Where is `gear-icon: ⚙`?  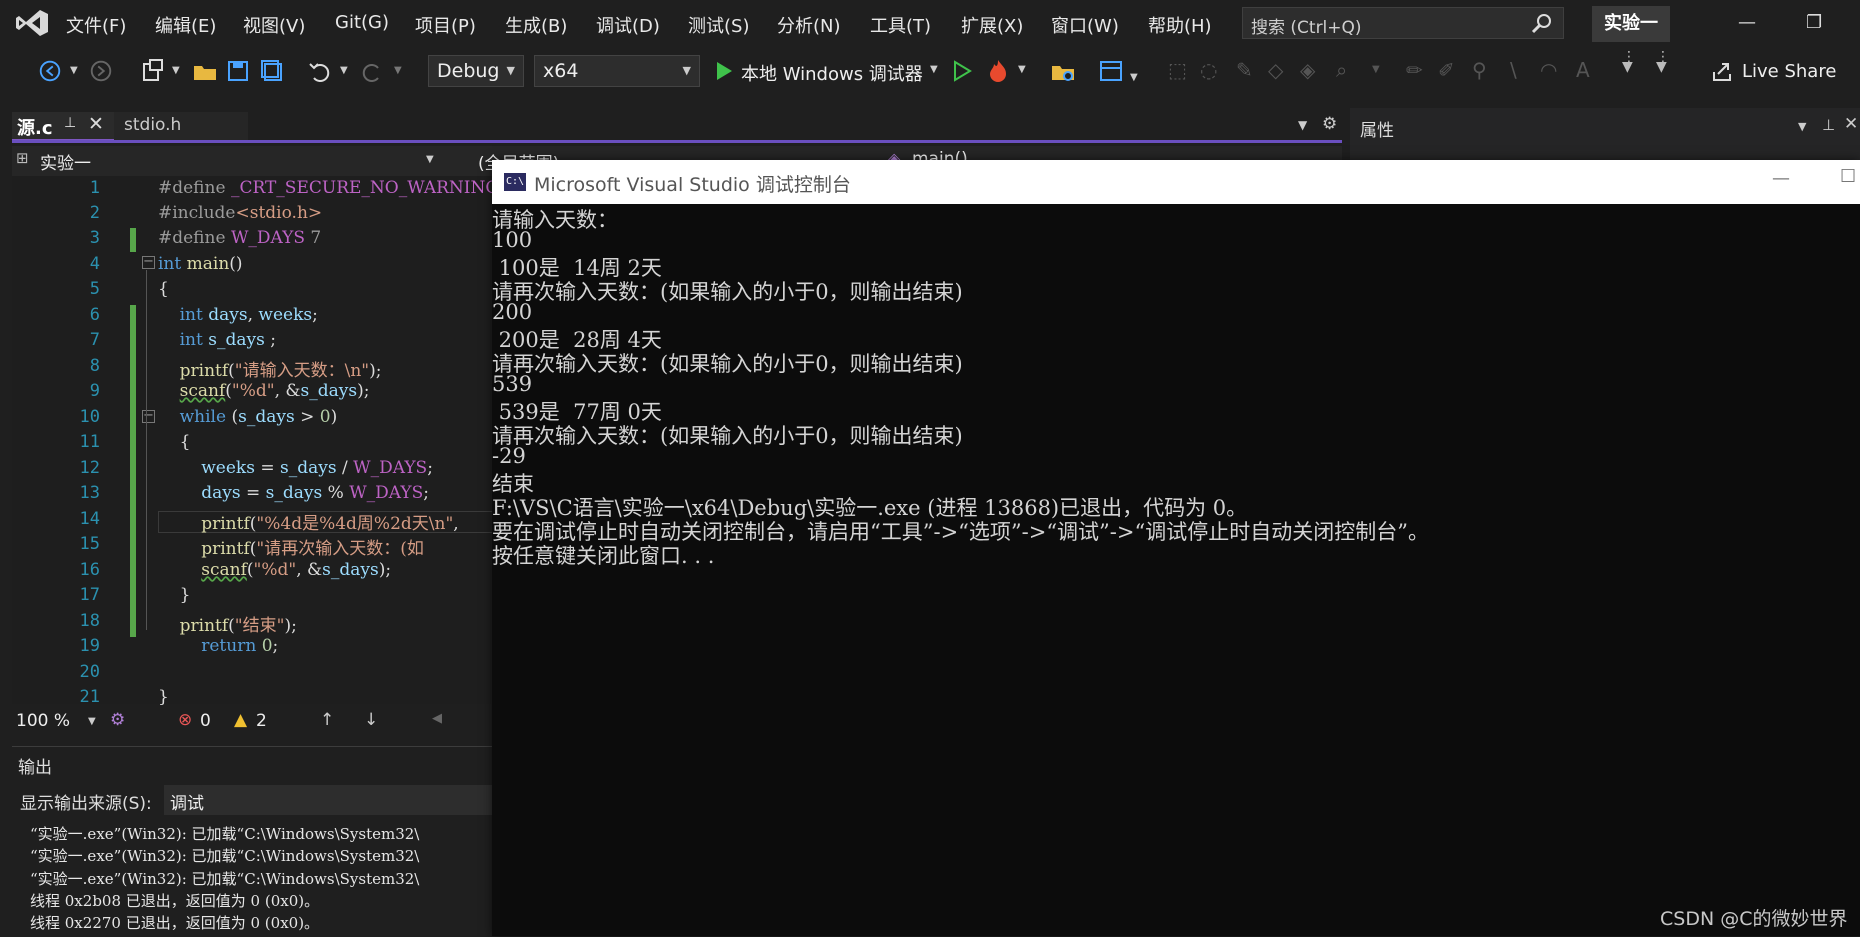
gear-icon: ⚙ is located at coordinates (1329, 124).